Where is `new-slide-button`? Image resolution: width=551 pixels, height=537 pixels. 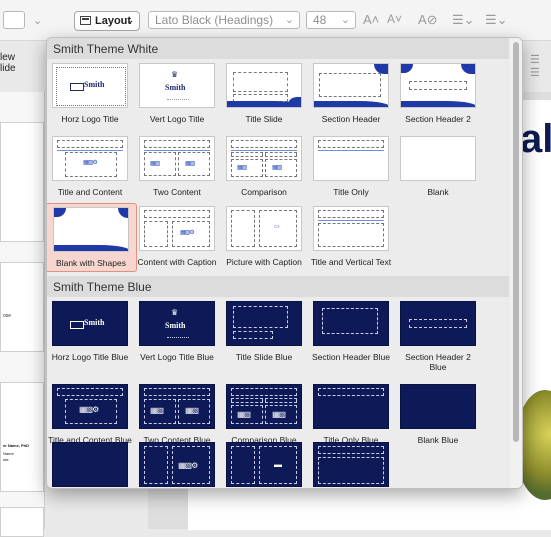
new-slide-button is located at coordinates (14, 20).